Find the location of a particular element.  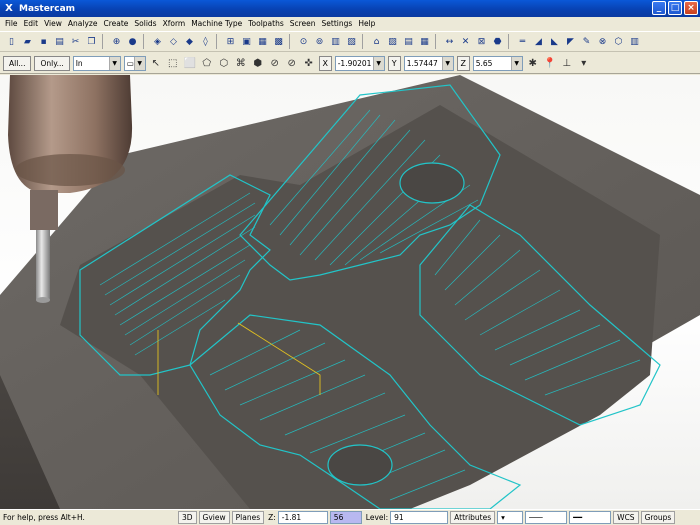

surface-icon: ◢ is located at coordinates (538, 41).